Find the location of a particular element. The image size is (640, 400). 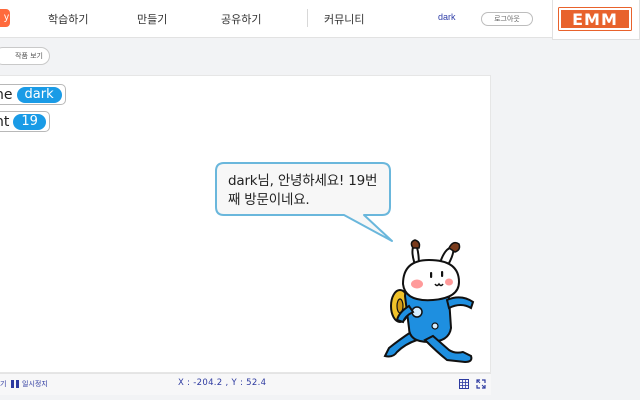

variable-name-label: ne is located at coordinates (6, 94).